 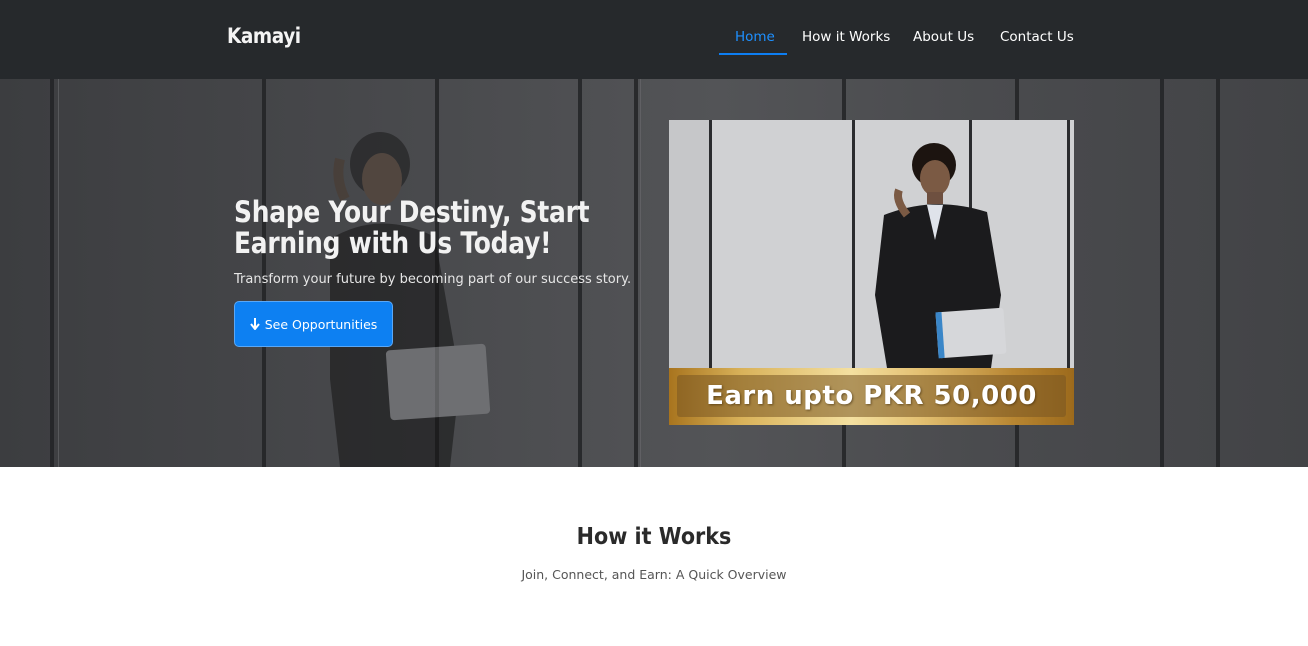 I want to click on nav-link-contact-us: Contact Us, so click(x=1037, y=37).